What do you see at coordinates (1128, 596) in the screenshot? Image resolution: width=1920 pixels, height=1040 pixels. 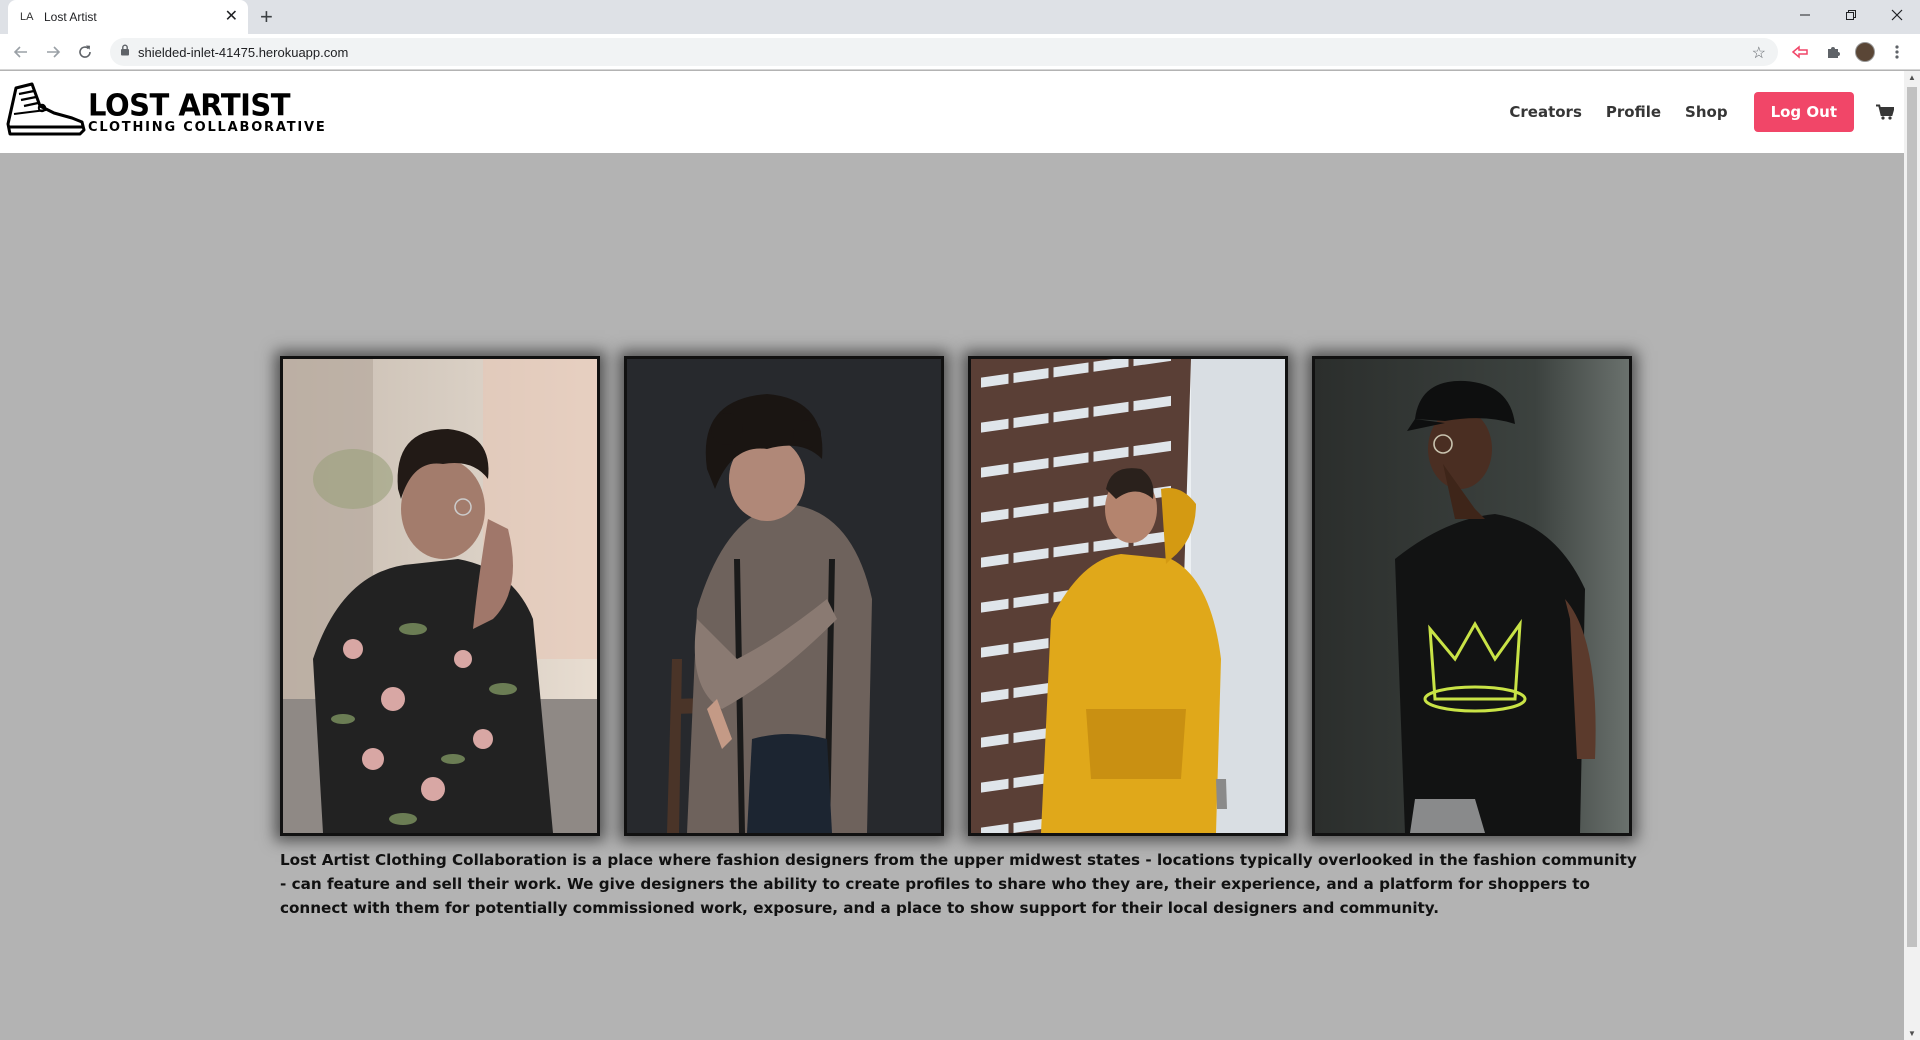 I see `gallery-photo-yellow-hoodie` at bounding box center [1128, 596].